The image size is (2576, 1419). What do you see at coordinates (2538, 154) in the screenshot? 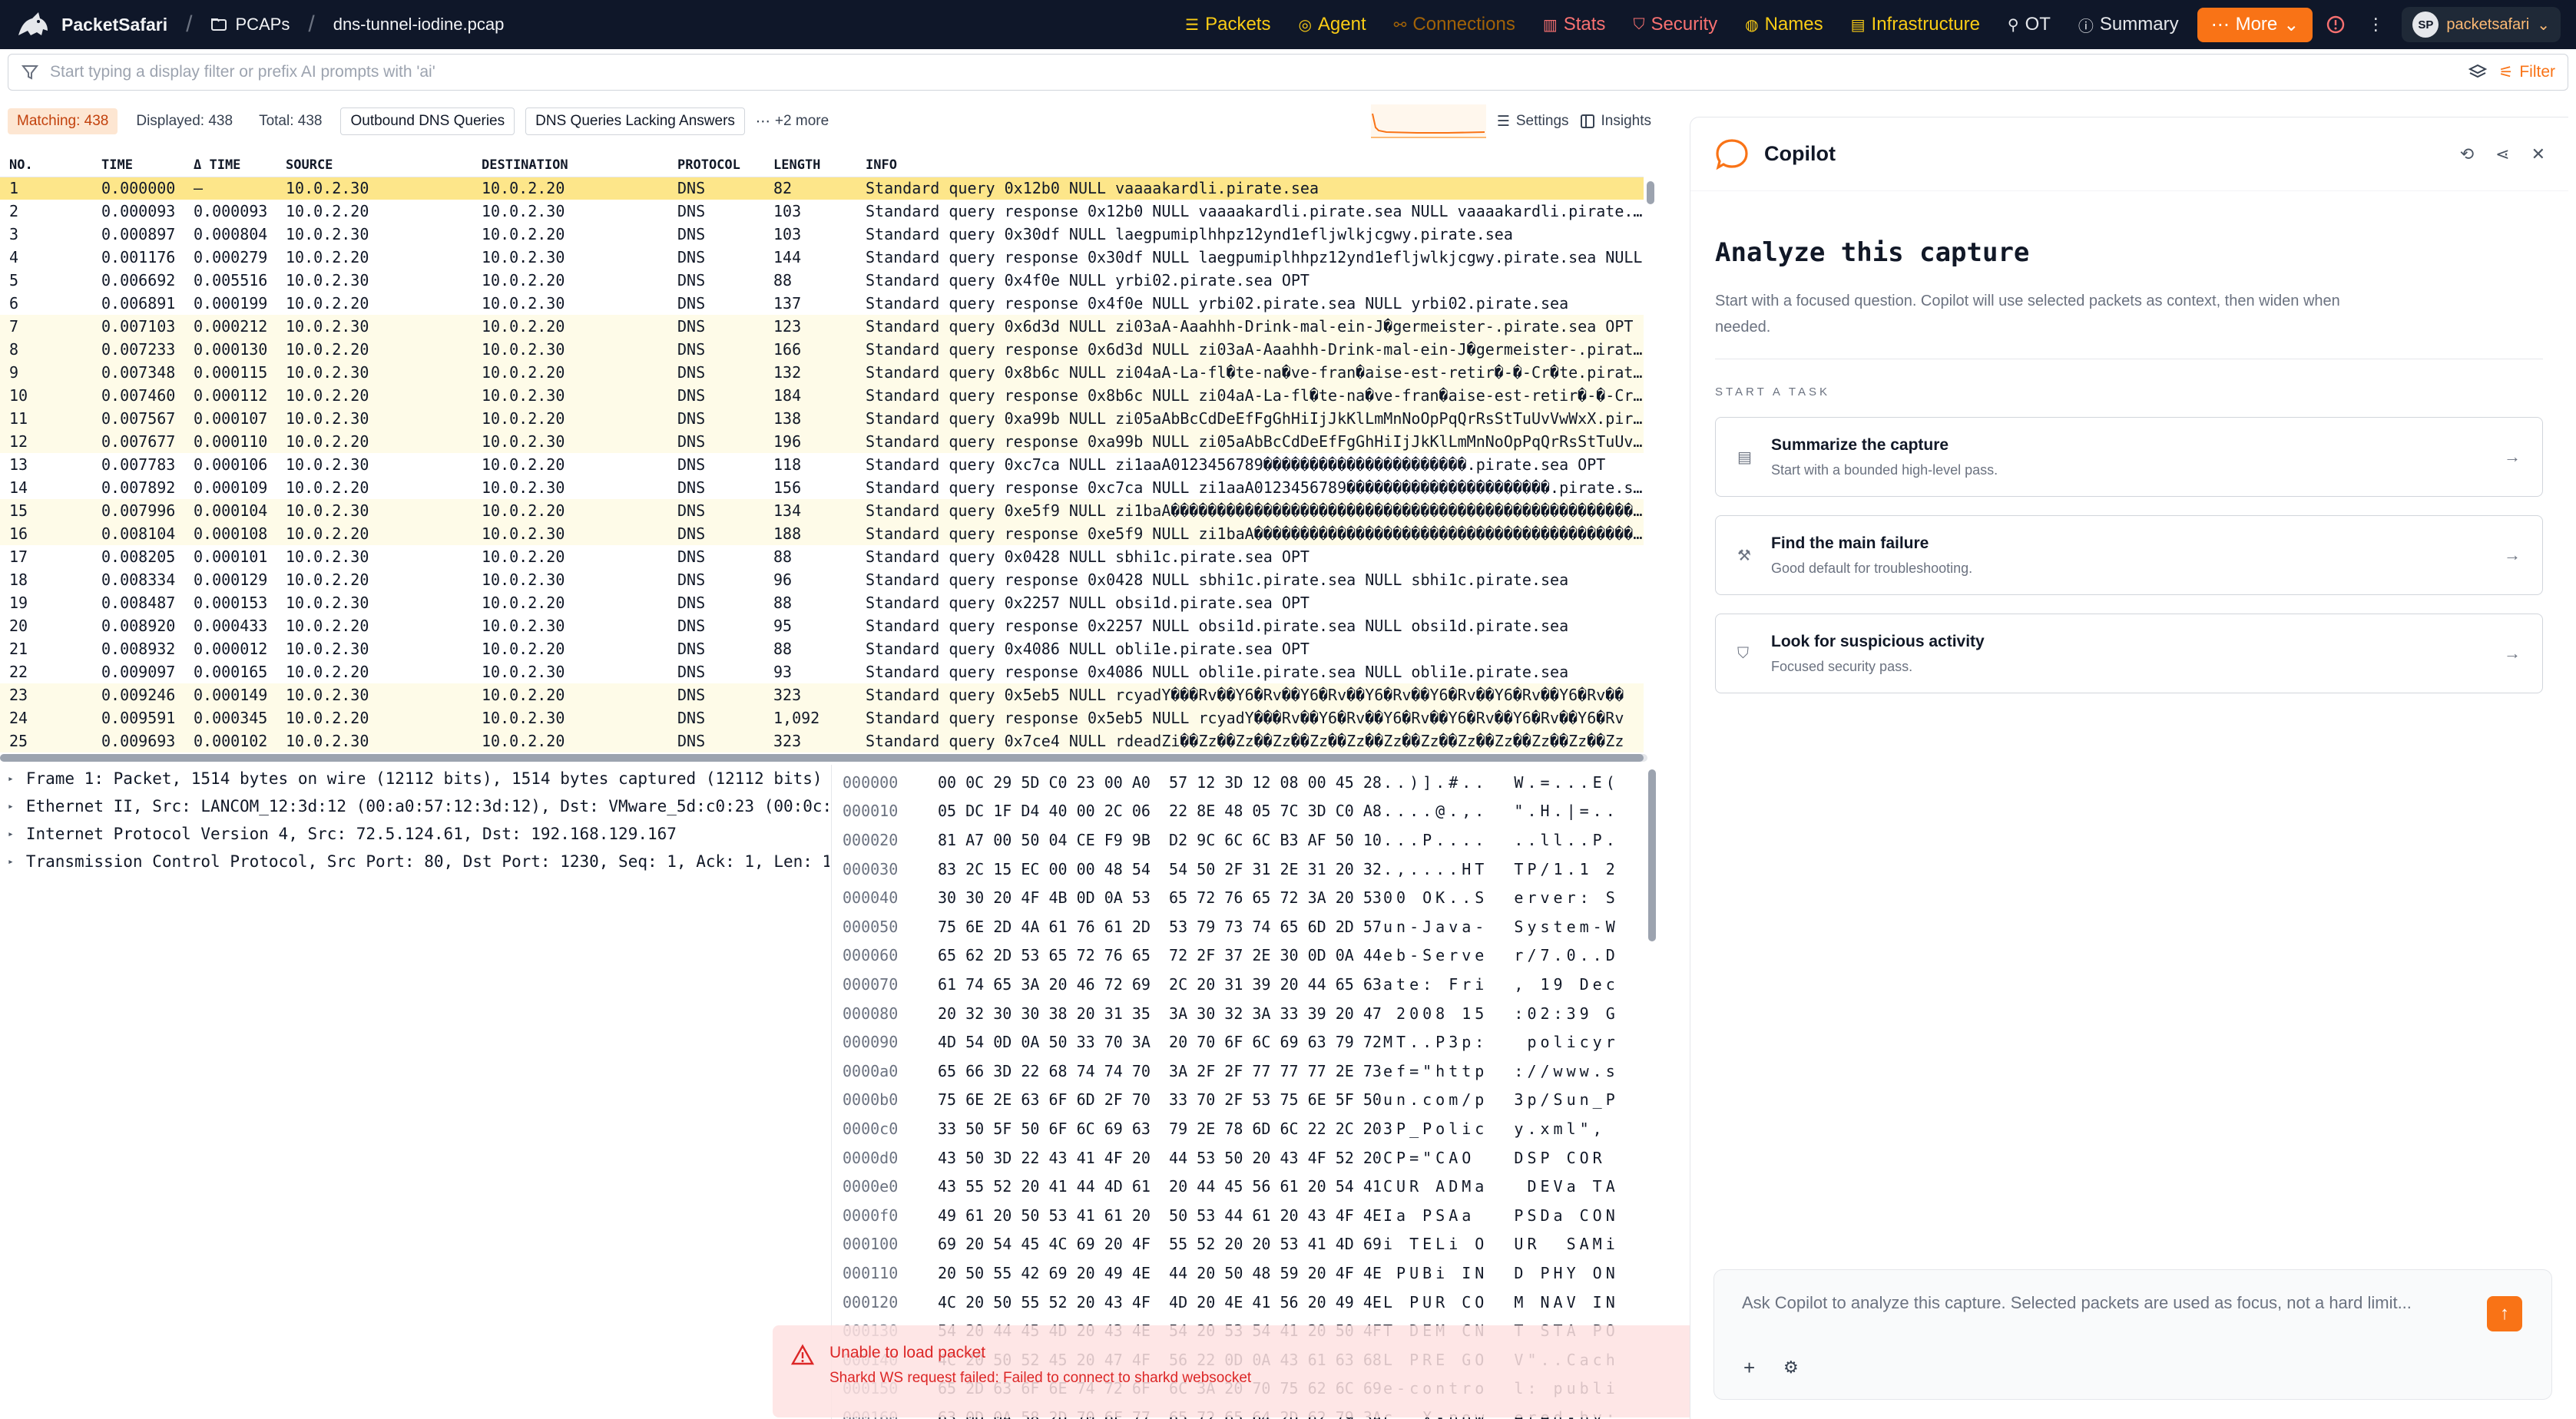
I see `close-icon: ✕` at bounding box center [2538, 154].